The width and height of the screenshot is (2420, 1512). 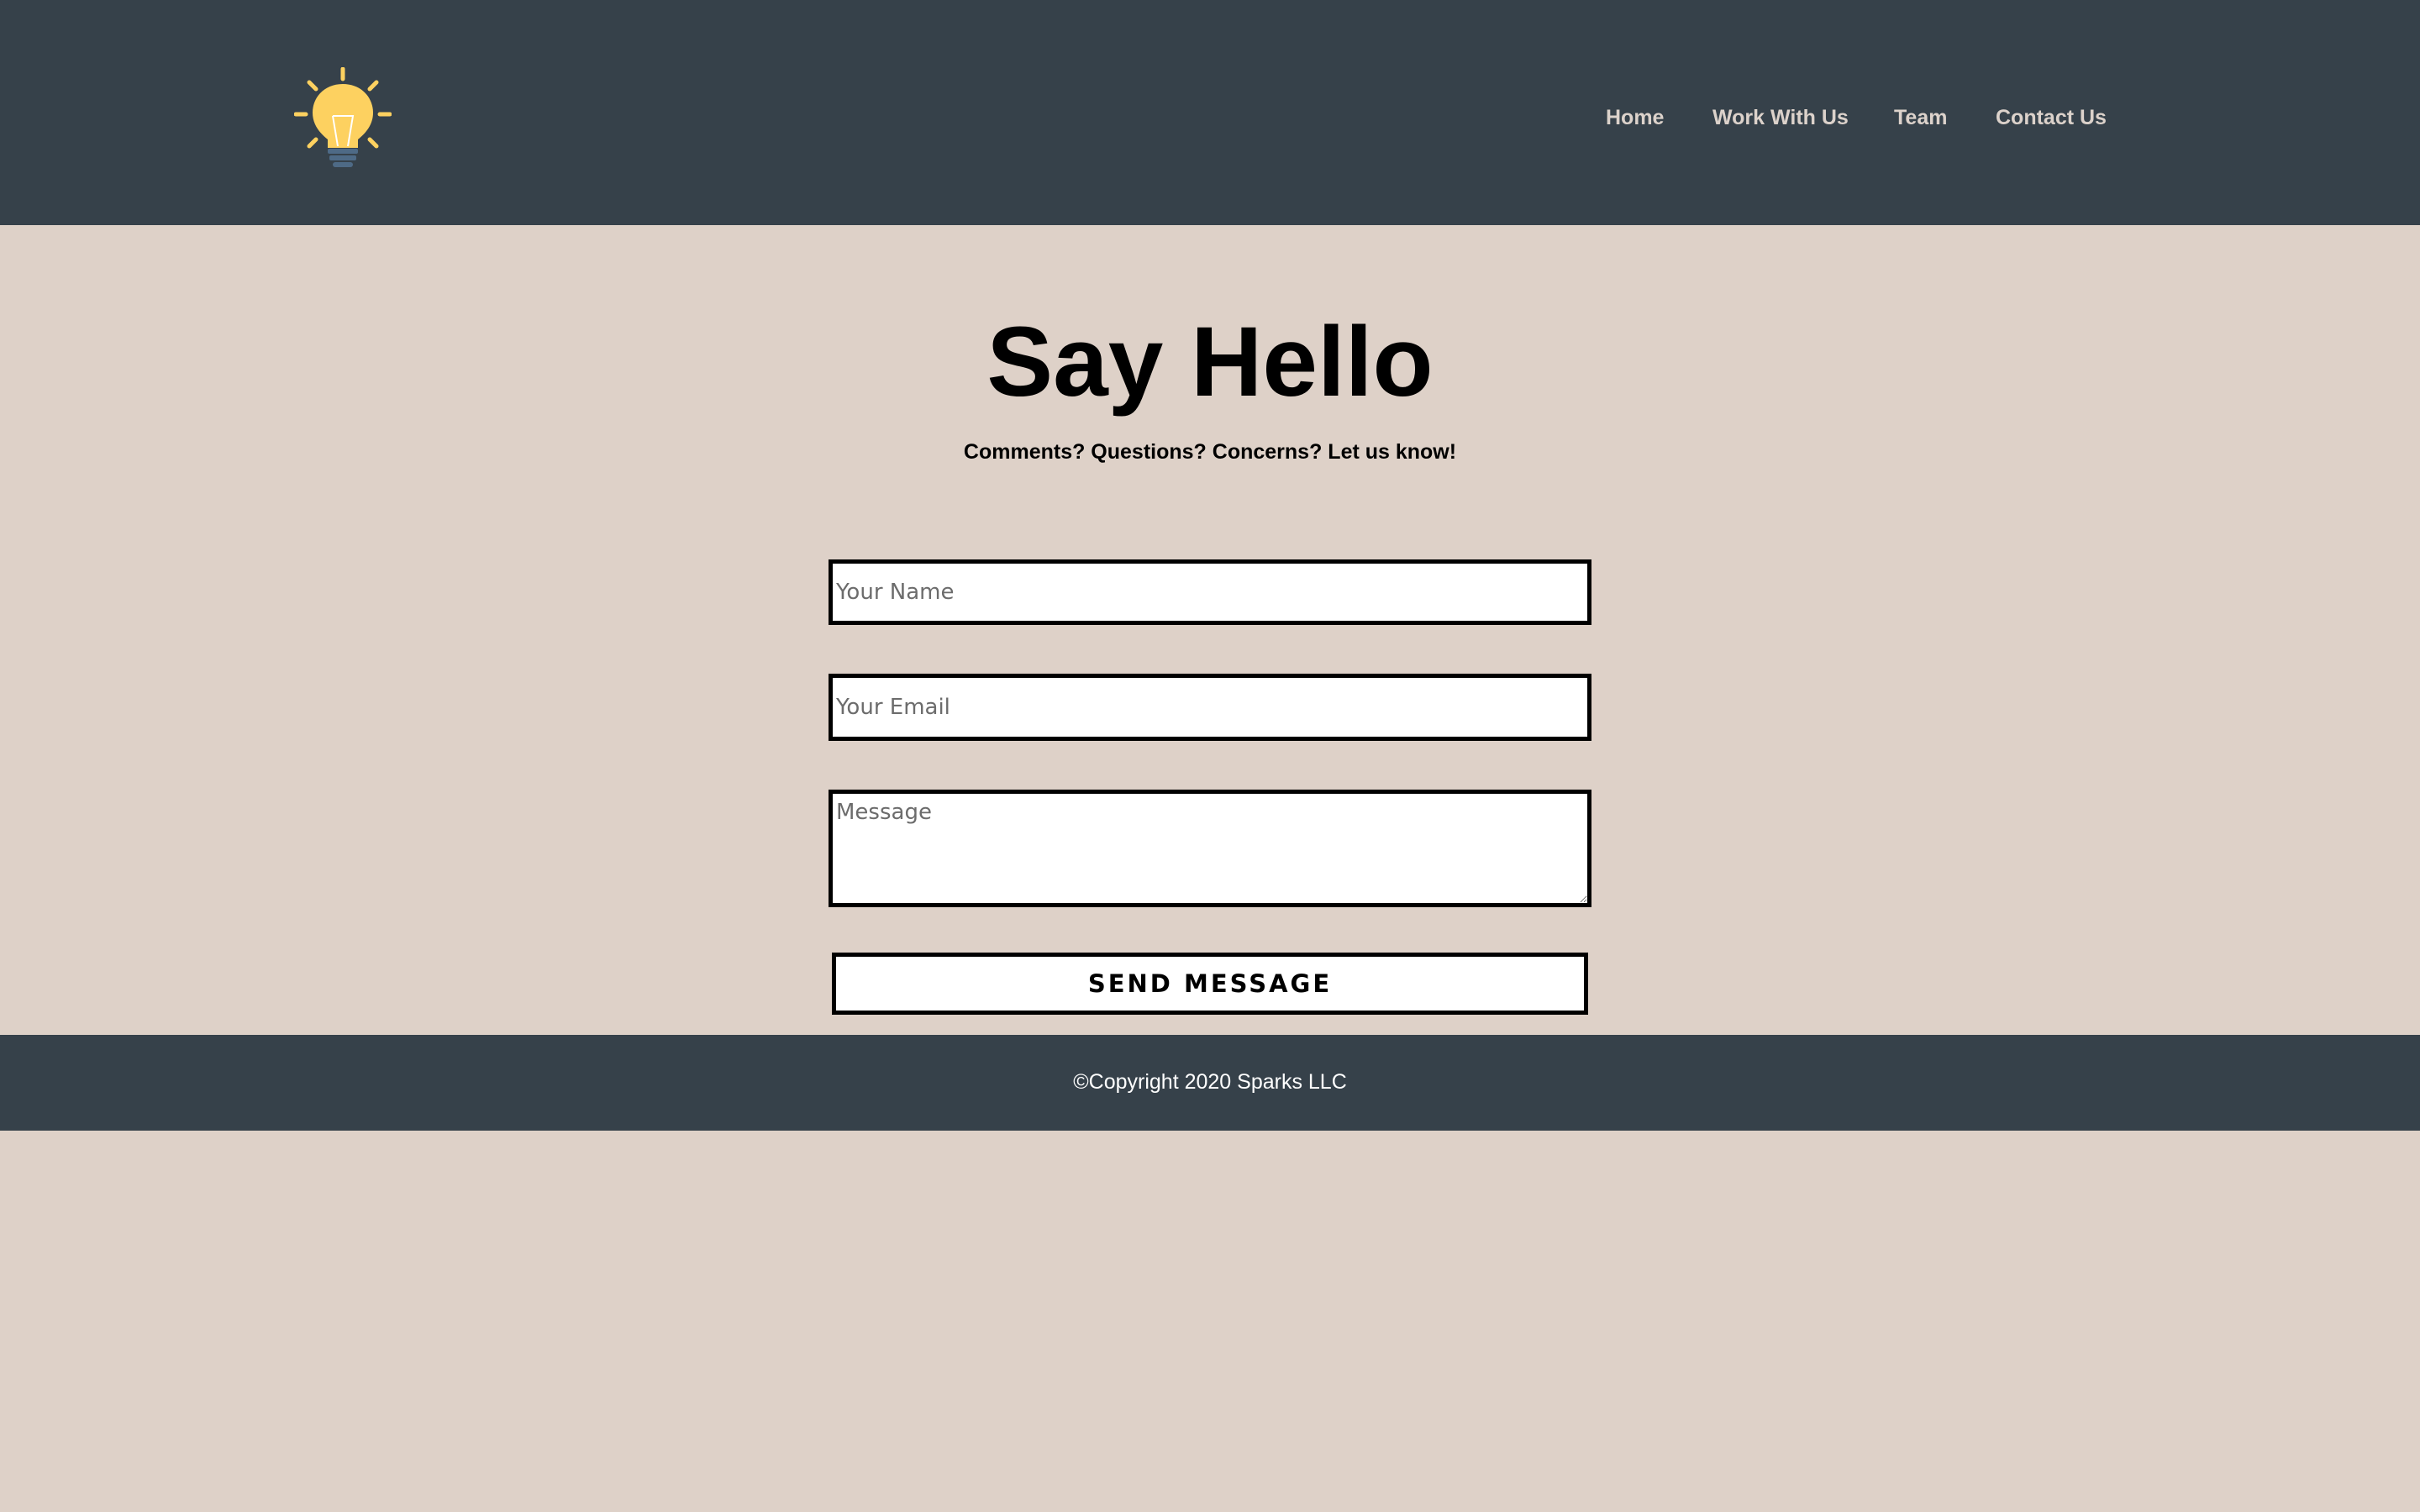 I want to click on site-footer: ©Copyright 2020 Sparks LLC, so click(x=1210, y=1083).